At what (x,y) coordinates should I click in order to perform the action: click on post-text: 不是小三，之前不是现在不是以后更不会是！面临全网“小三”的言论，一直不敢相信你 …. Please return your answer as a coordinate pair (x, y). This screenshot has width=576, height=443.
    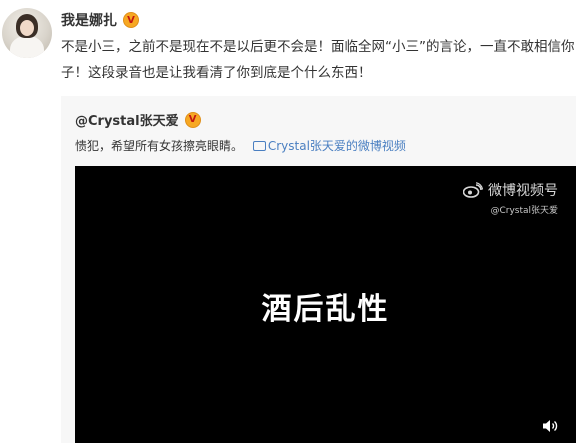
    Looking at the image, I should click on (318, 60).